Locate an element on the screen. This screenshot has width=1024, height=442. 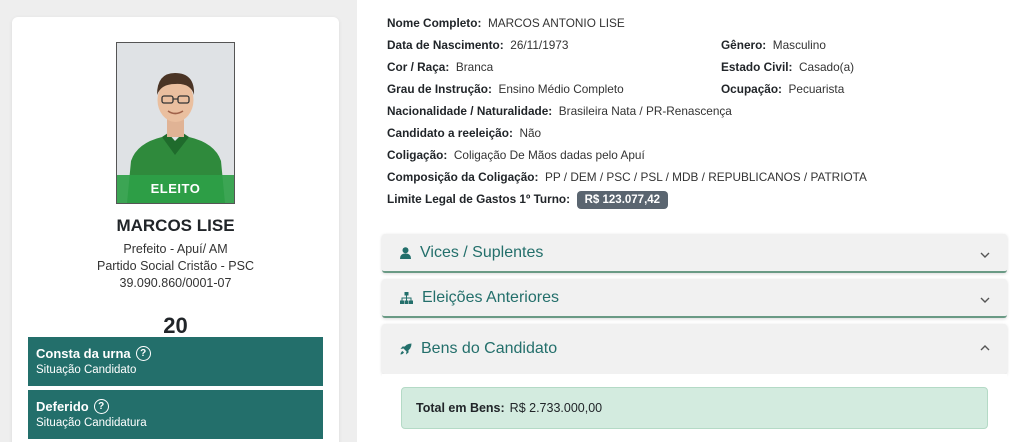
status-box-ballot: Consta da urna ? Situação Candidato is located at coordinates (175, 361).